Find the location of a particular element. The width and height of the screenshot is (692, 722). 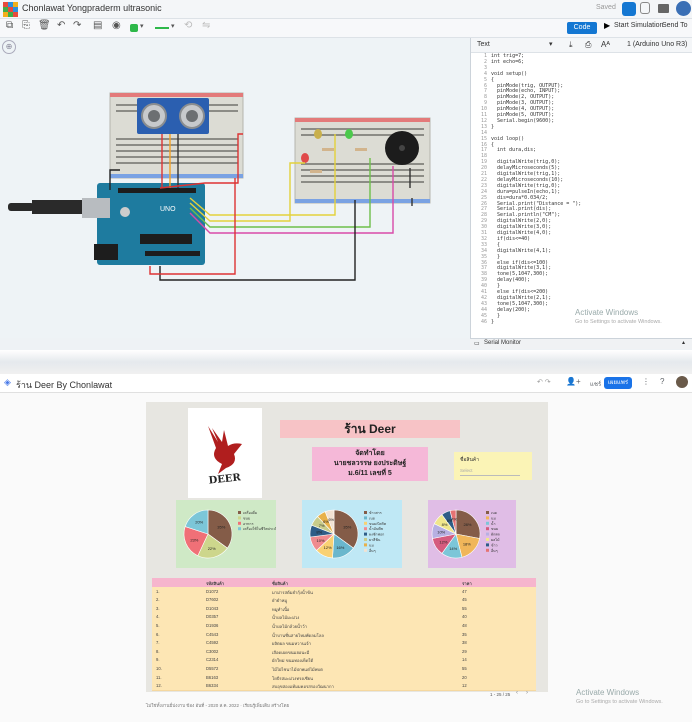

tinkercad-logo is located at coordinates (10, 9).